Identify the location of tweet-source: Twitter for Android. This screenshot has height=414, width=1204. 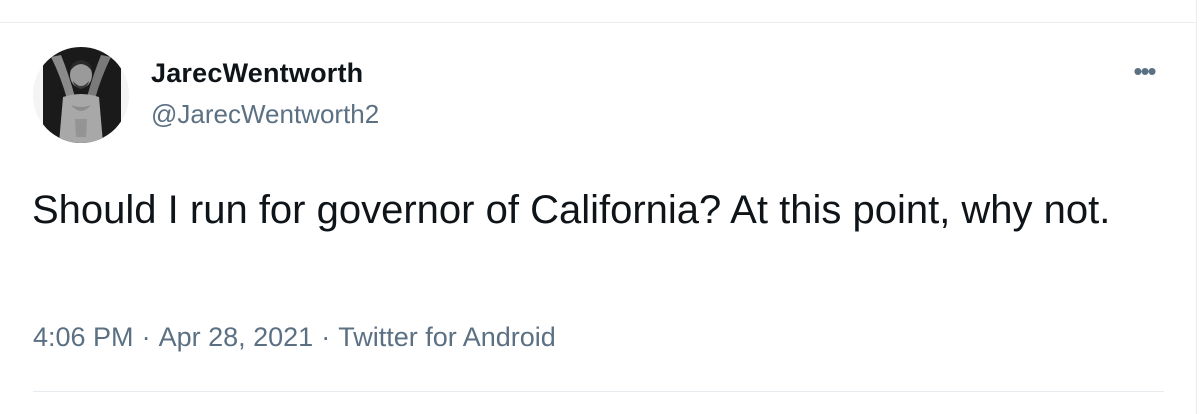
(447, 337).